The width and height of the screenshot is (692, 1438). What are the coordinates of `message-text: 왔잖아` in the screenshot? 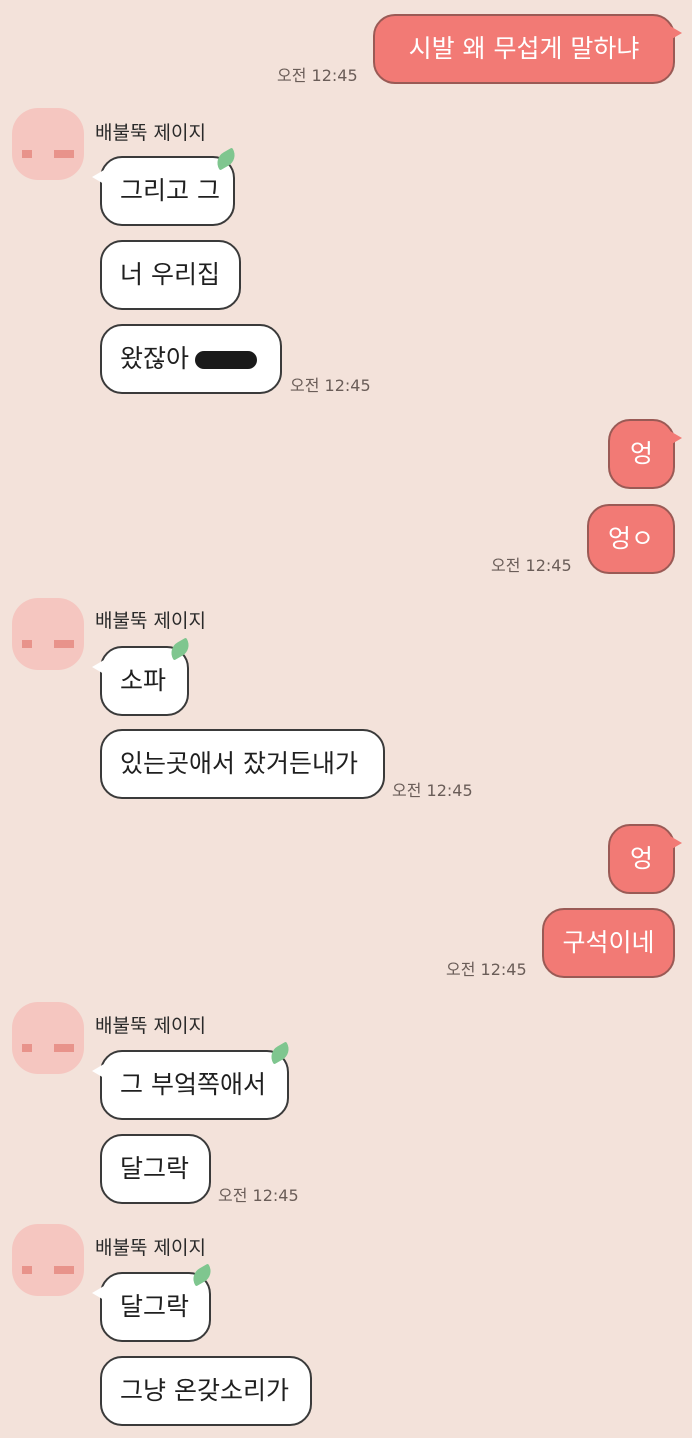 It's located at (155, 358).